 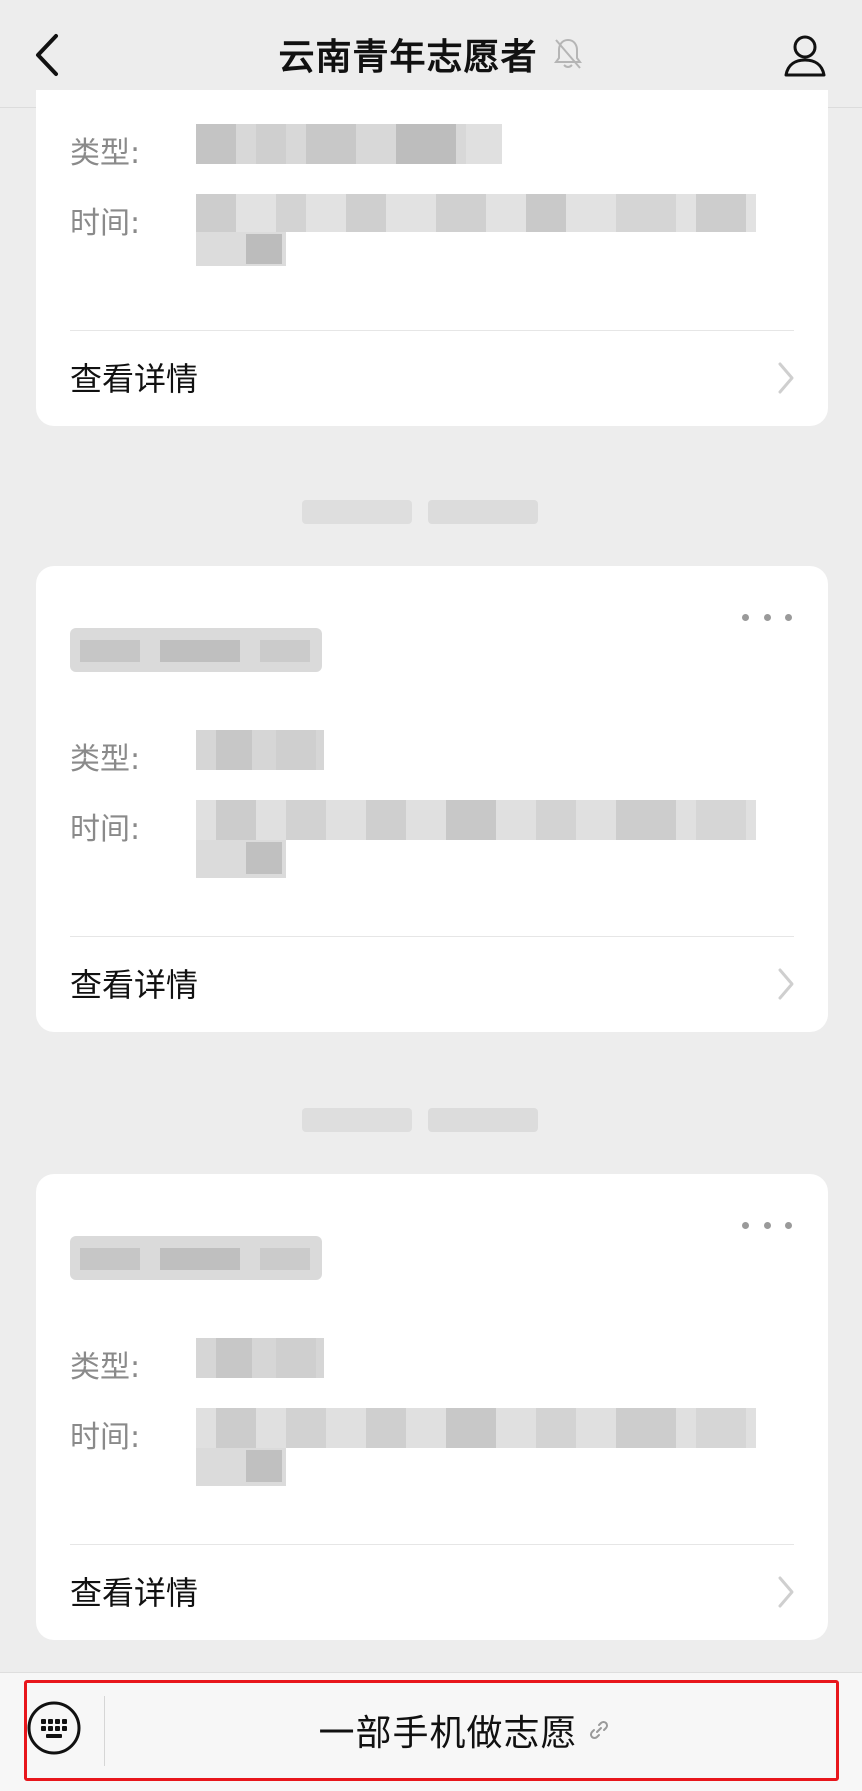 I want to click on menu-item-label: 一部手机做志愿, so click(x=448, y=1733).